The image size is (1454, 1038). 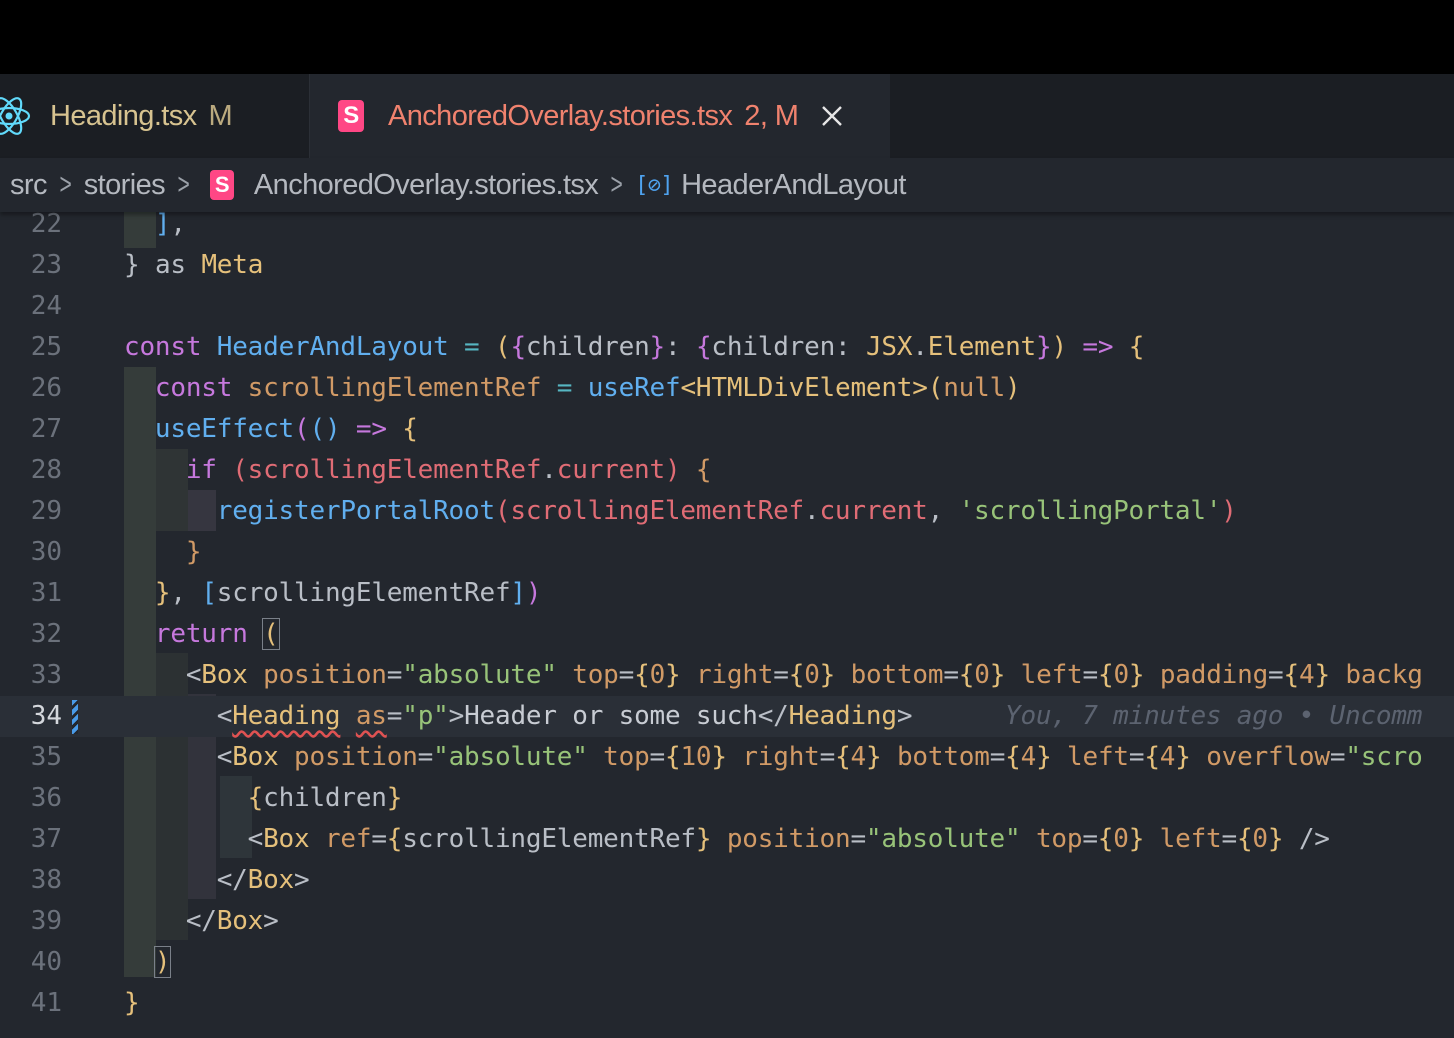 What do you see at coordinates (46, 429) in the screenshot?
I see `line-number: 27` at bounding box center [46, 429].